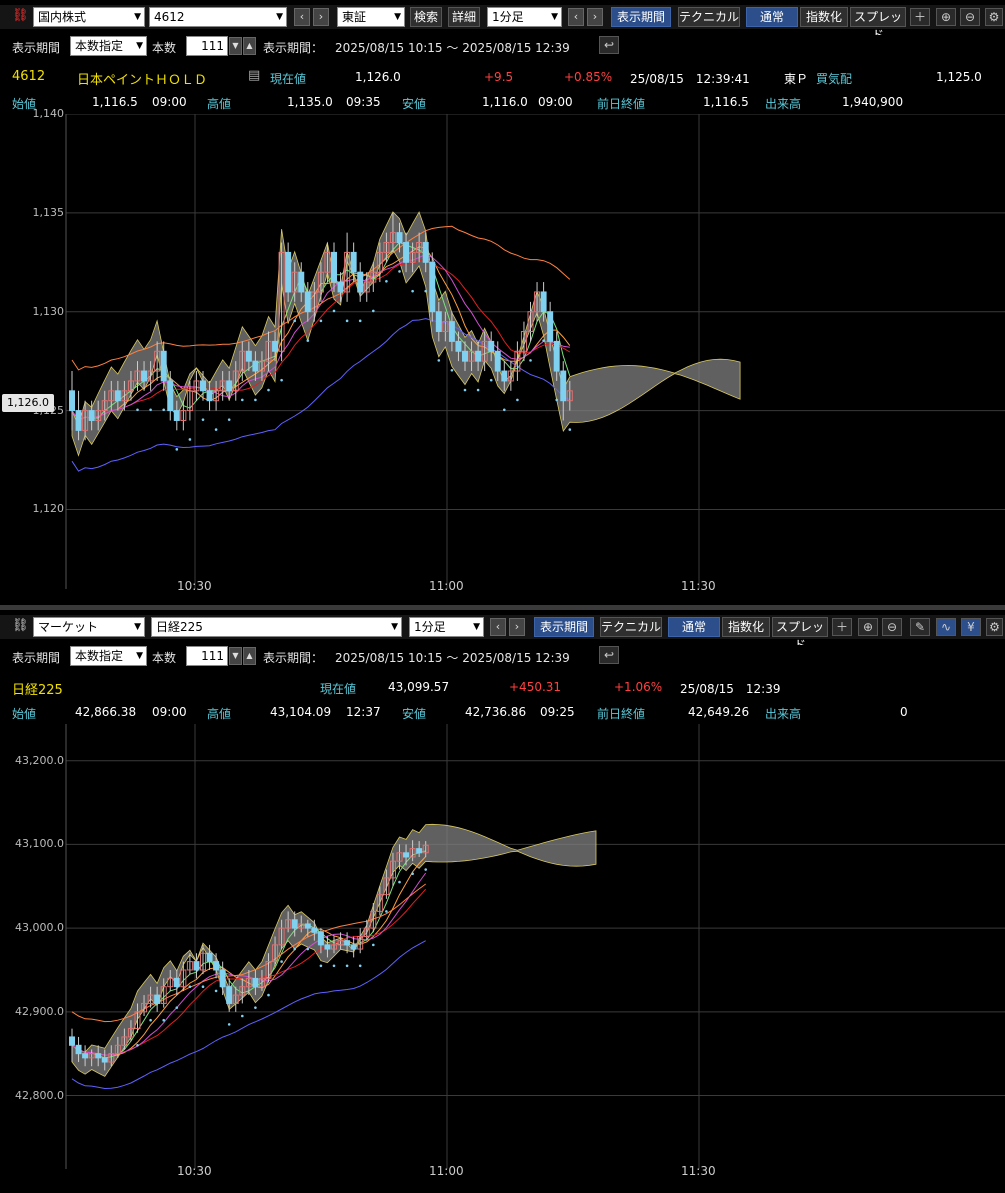  I want to click on high-time: 12:37, so click(363, 712).